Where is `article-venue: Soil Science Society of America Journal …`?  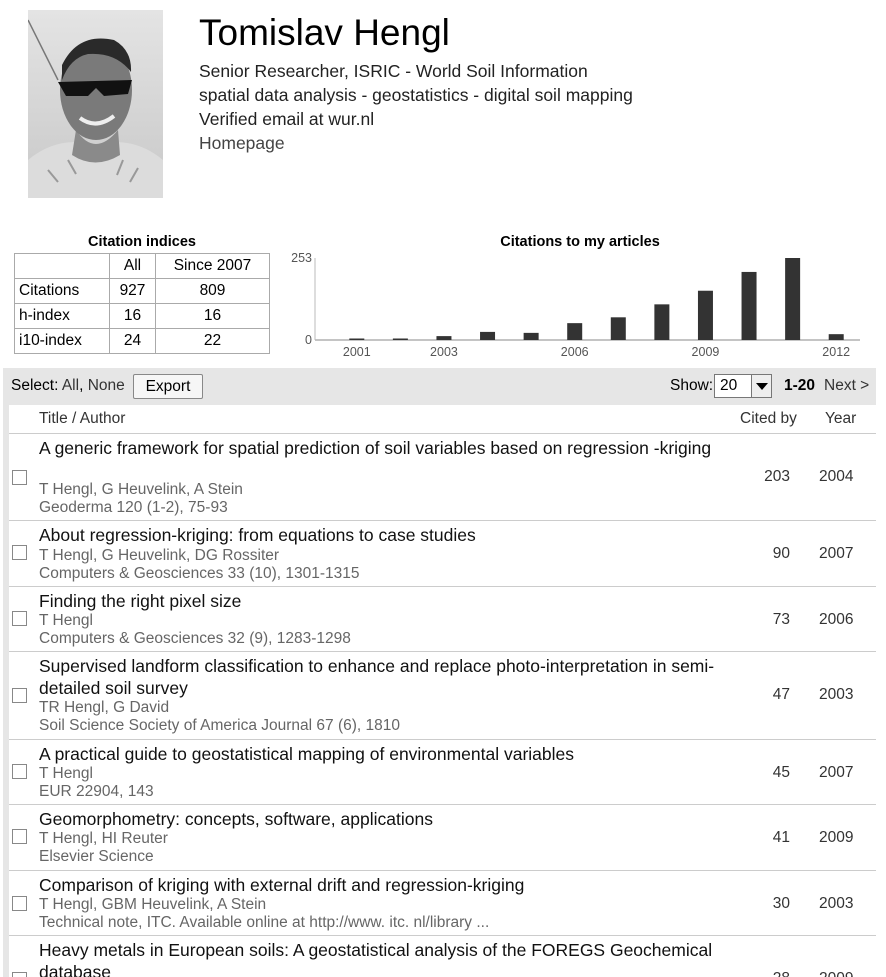 article-venue: Soil Science Society of America Journal … is located at coordinates (219, 725).